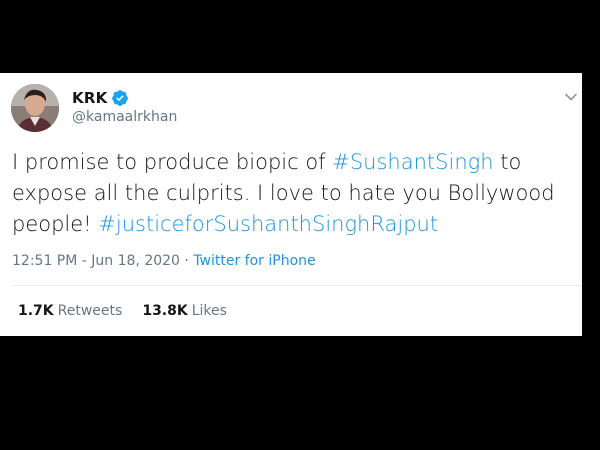  What do you see at coordinates (268, 224) in the screenshot?
I see `hashtag-justiceforsushanthsinghrajput: #justiceforSushanthSinghRajput` at bounding box center [268, 224].